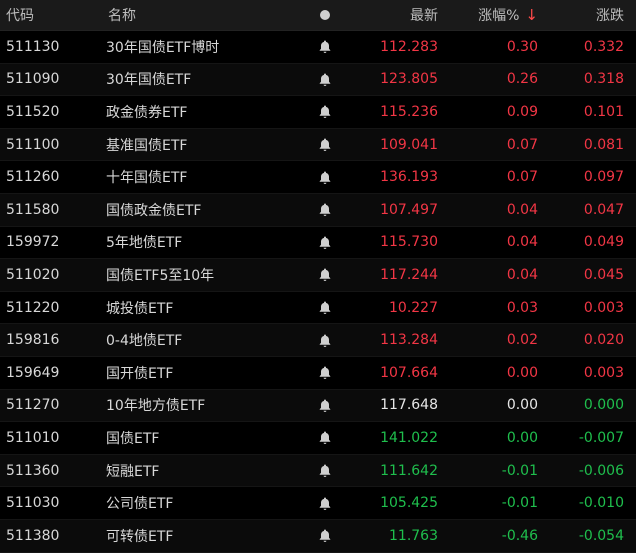 This screenshot has height=553, width=636. Describe the element at coordinates (409, 372) in the screenshot. I see `latest-price: 107.664` at that location.